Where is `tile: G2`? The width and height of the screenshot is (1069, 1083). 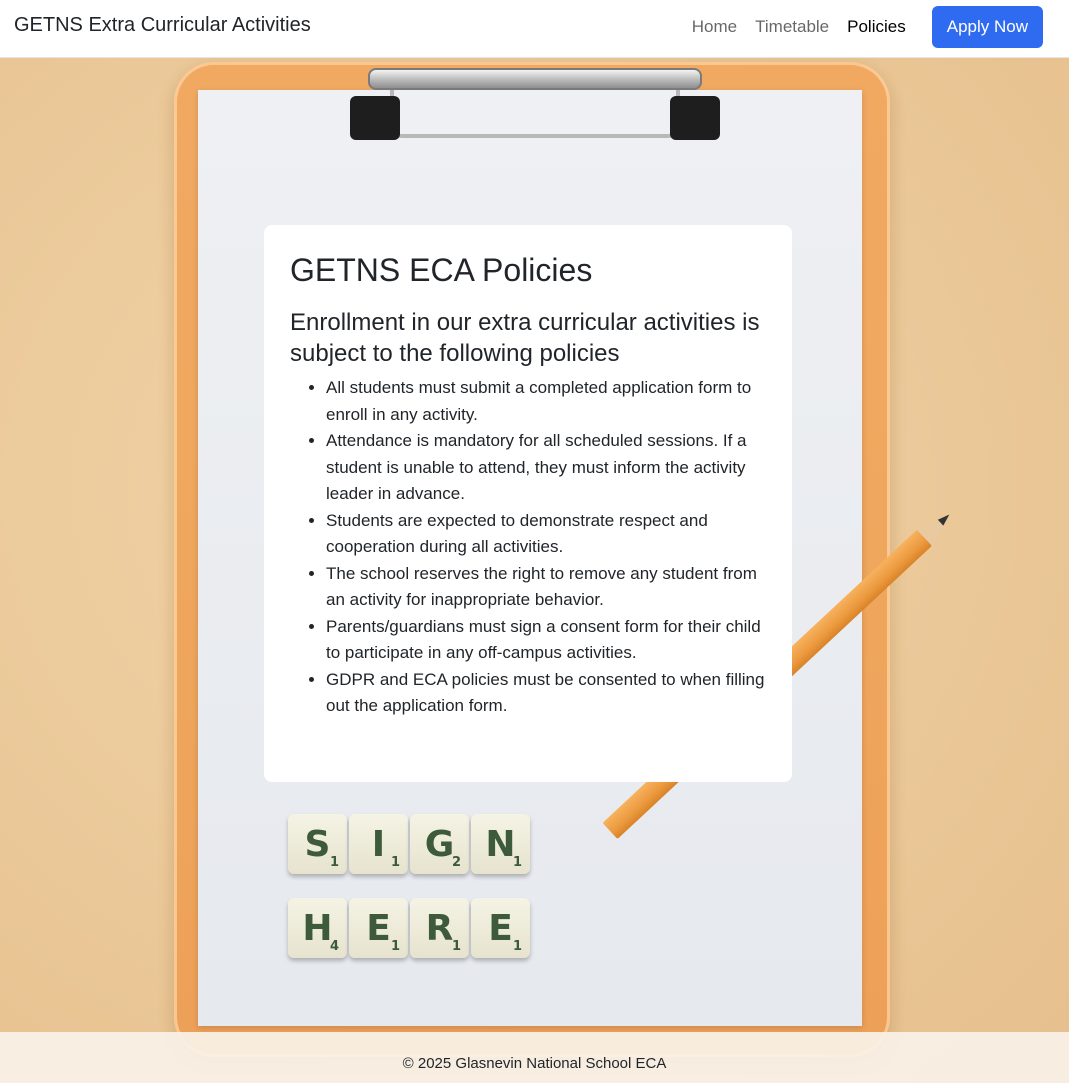
tile: G2 is located at coordinates (439, 844).